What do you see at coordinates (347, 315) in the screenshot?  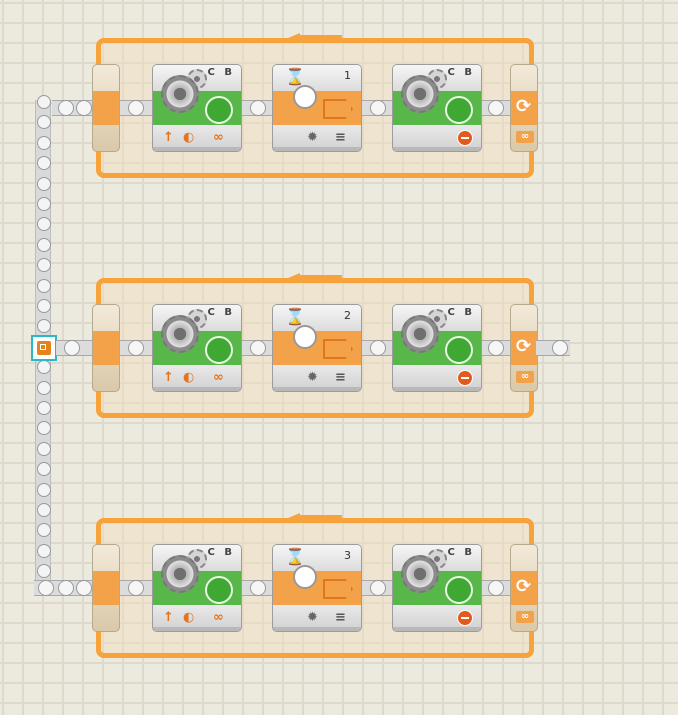 I see `sensor-port-number: 2` at bounding box center [347, 315].